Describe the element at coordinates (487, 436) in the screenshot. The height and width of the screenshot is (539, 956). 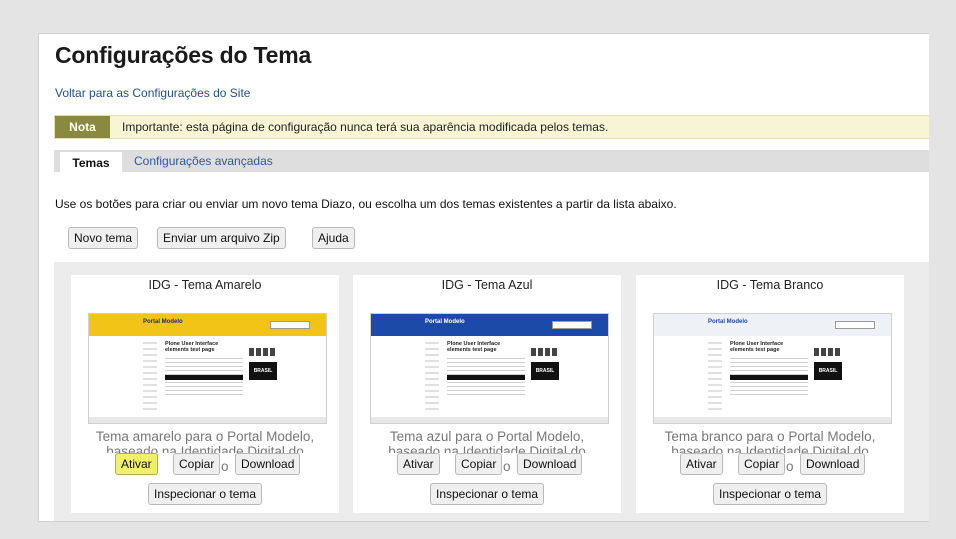
I see `theme-description: Tema azul para o Portal Modelo,` at that location.